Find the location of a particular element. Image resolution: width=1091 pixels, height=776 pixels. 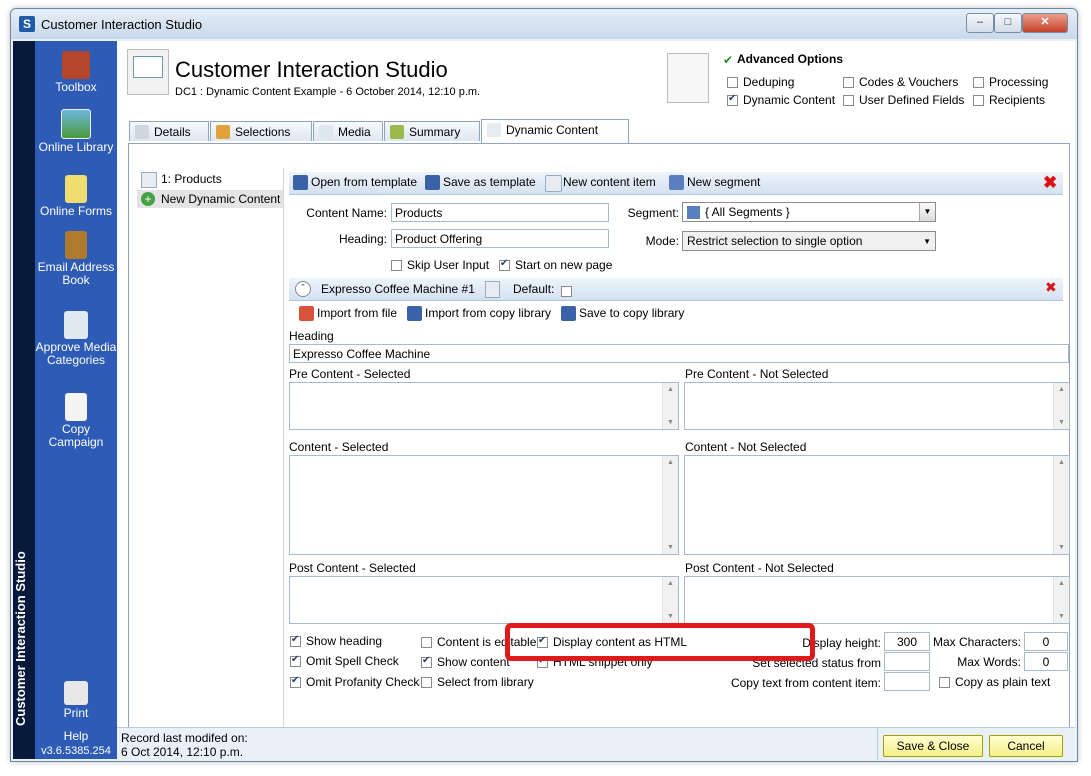

close-window-button: ✕ is located at coordinates (1045, 23).